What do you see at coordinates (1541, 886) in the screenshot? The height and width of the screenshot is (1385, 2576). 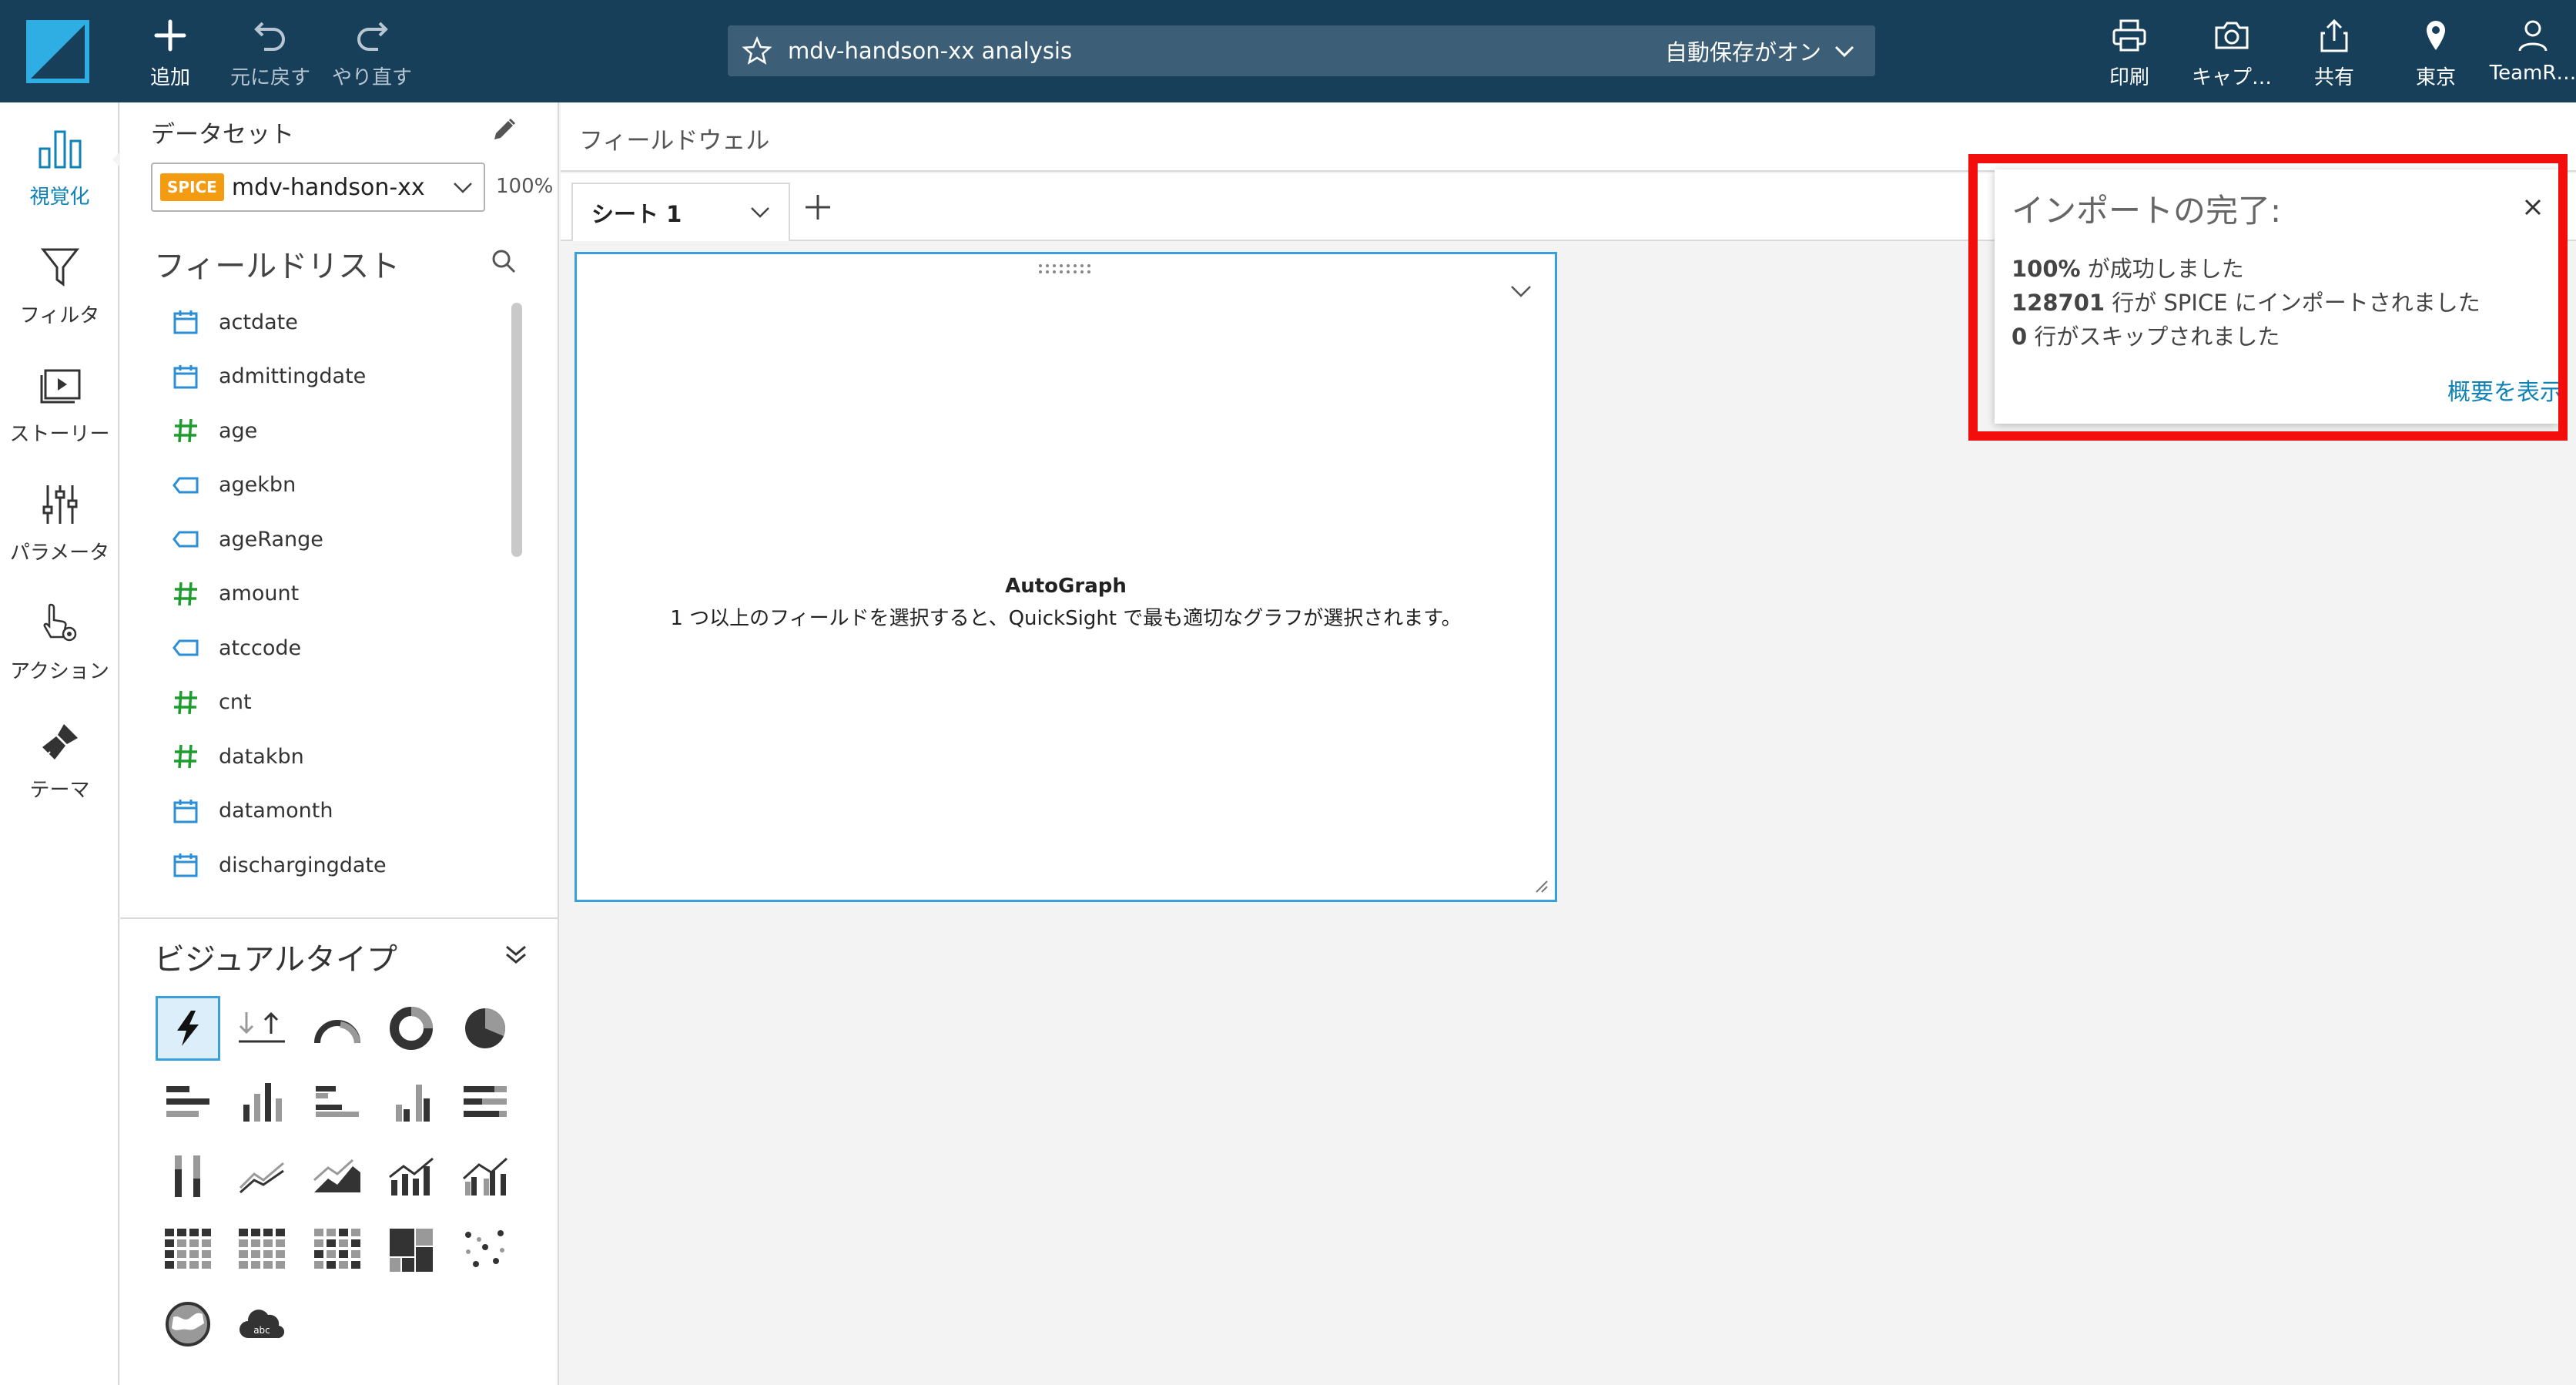 I see `resize-handle-icon` at bounding box center [1541, 886].